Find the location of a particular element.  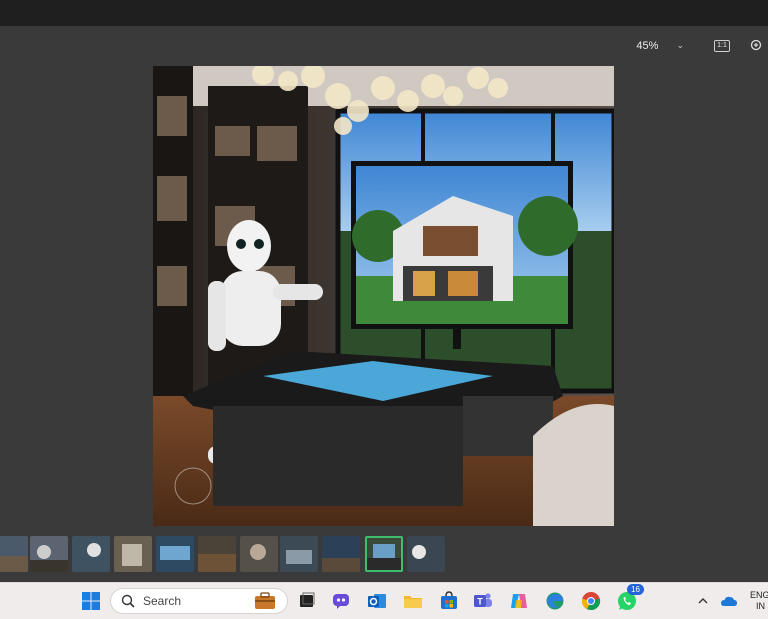

zoom-controls: 45% ⌄ 1:1 is located at coordinates (702, 46).